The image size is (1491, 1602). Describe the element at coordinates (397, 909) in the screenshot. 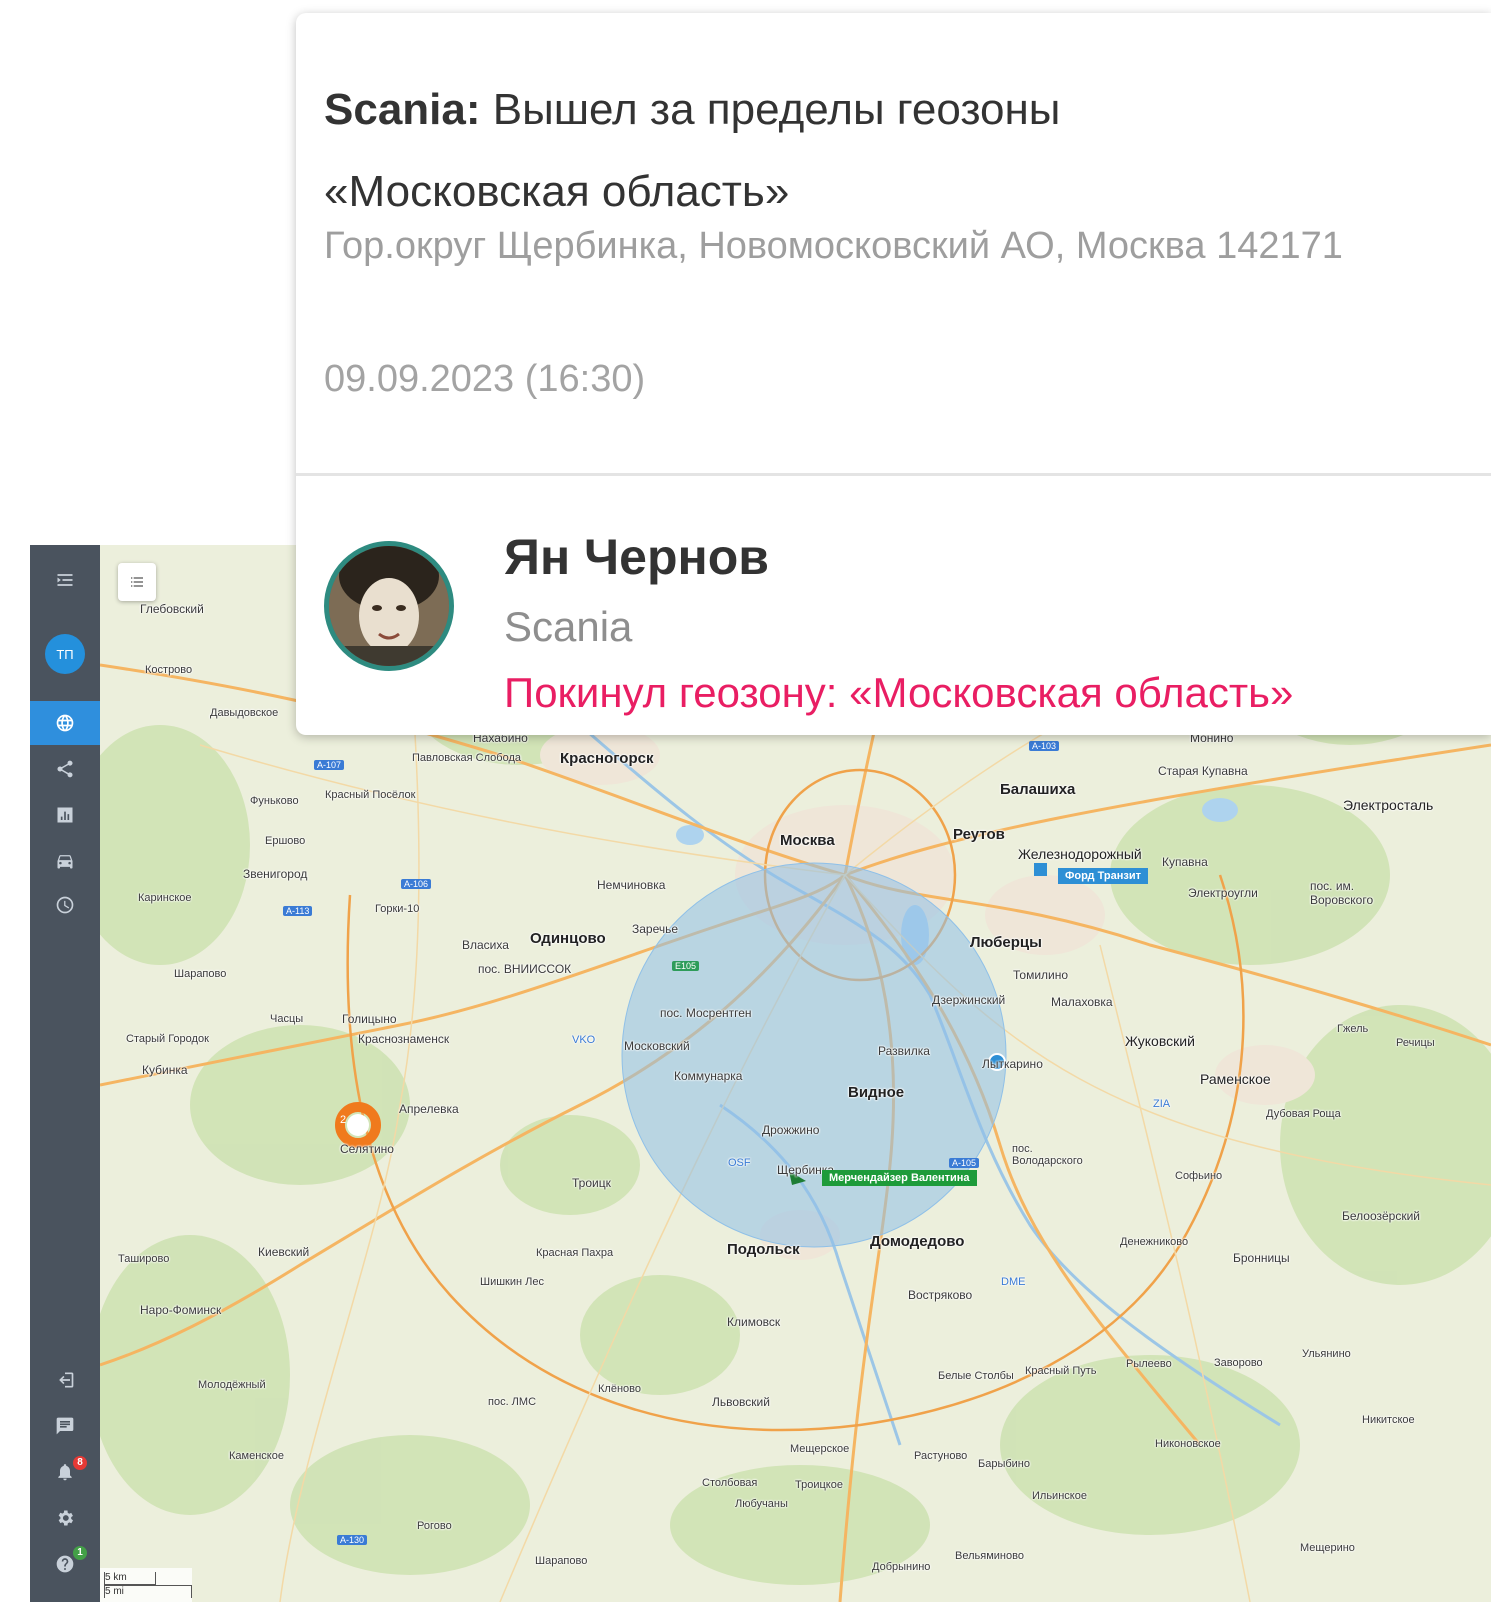

I see `map-label: Горки-10` at that location.